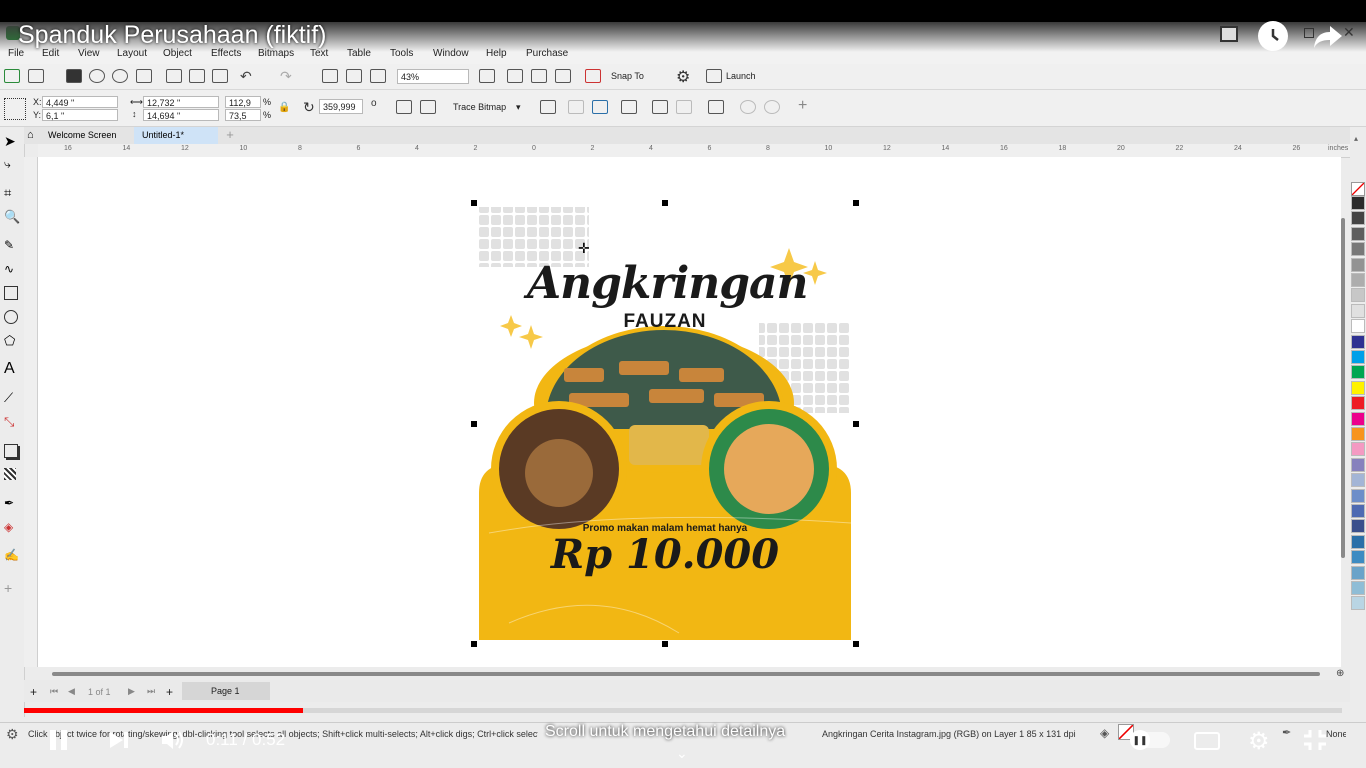 The image size is (1366, 768). What do you see at coordinates (660, 107) in the screenshot?
I see `bitmap-mask-icon` at bounding box center [660, 107].